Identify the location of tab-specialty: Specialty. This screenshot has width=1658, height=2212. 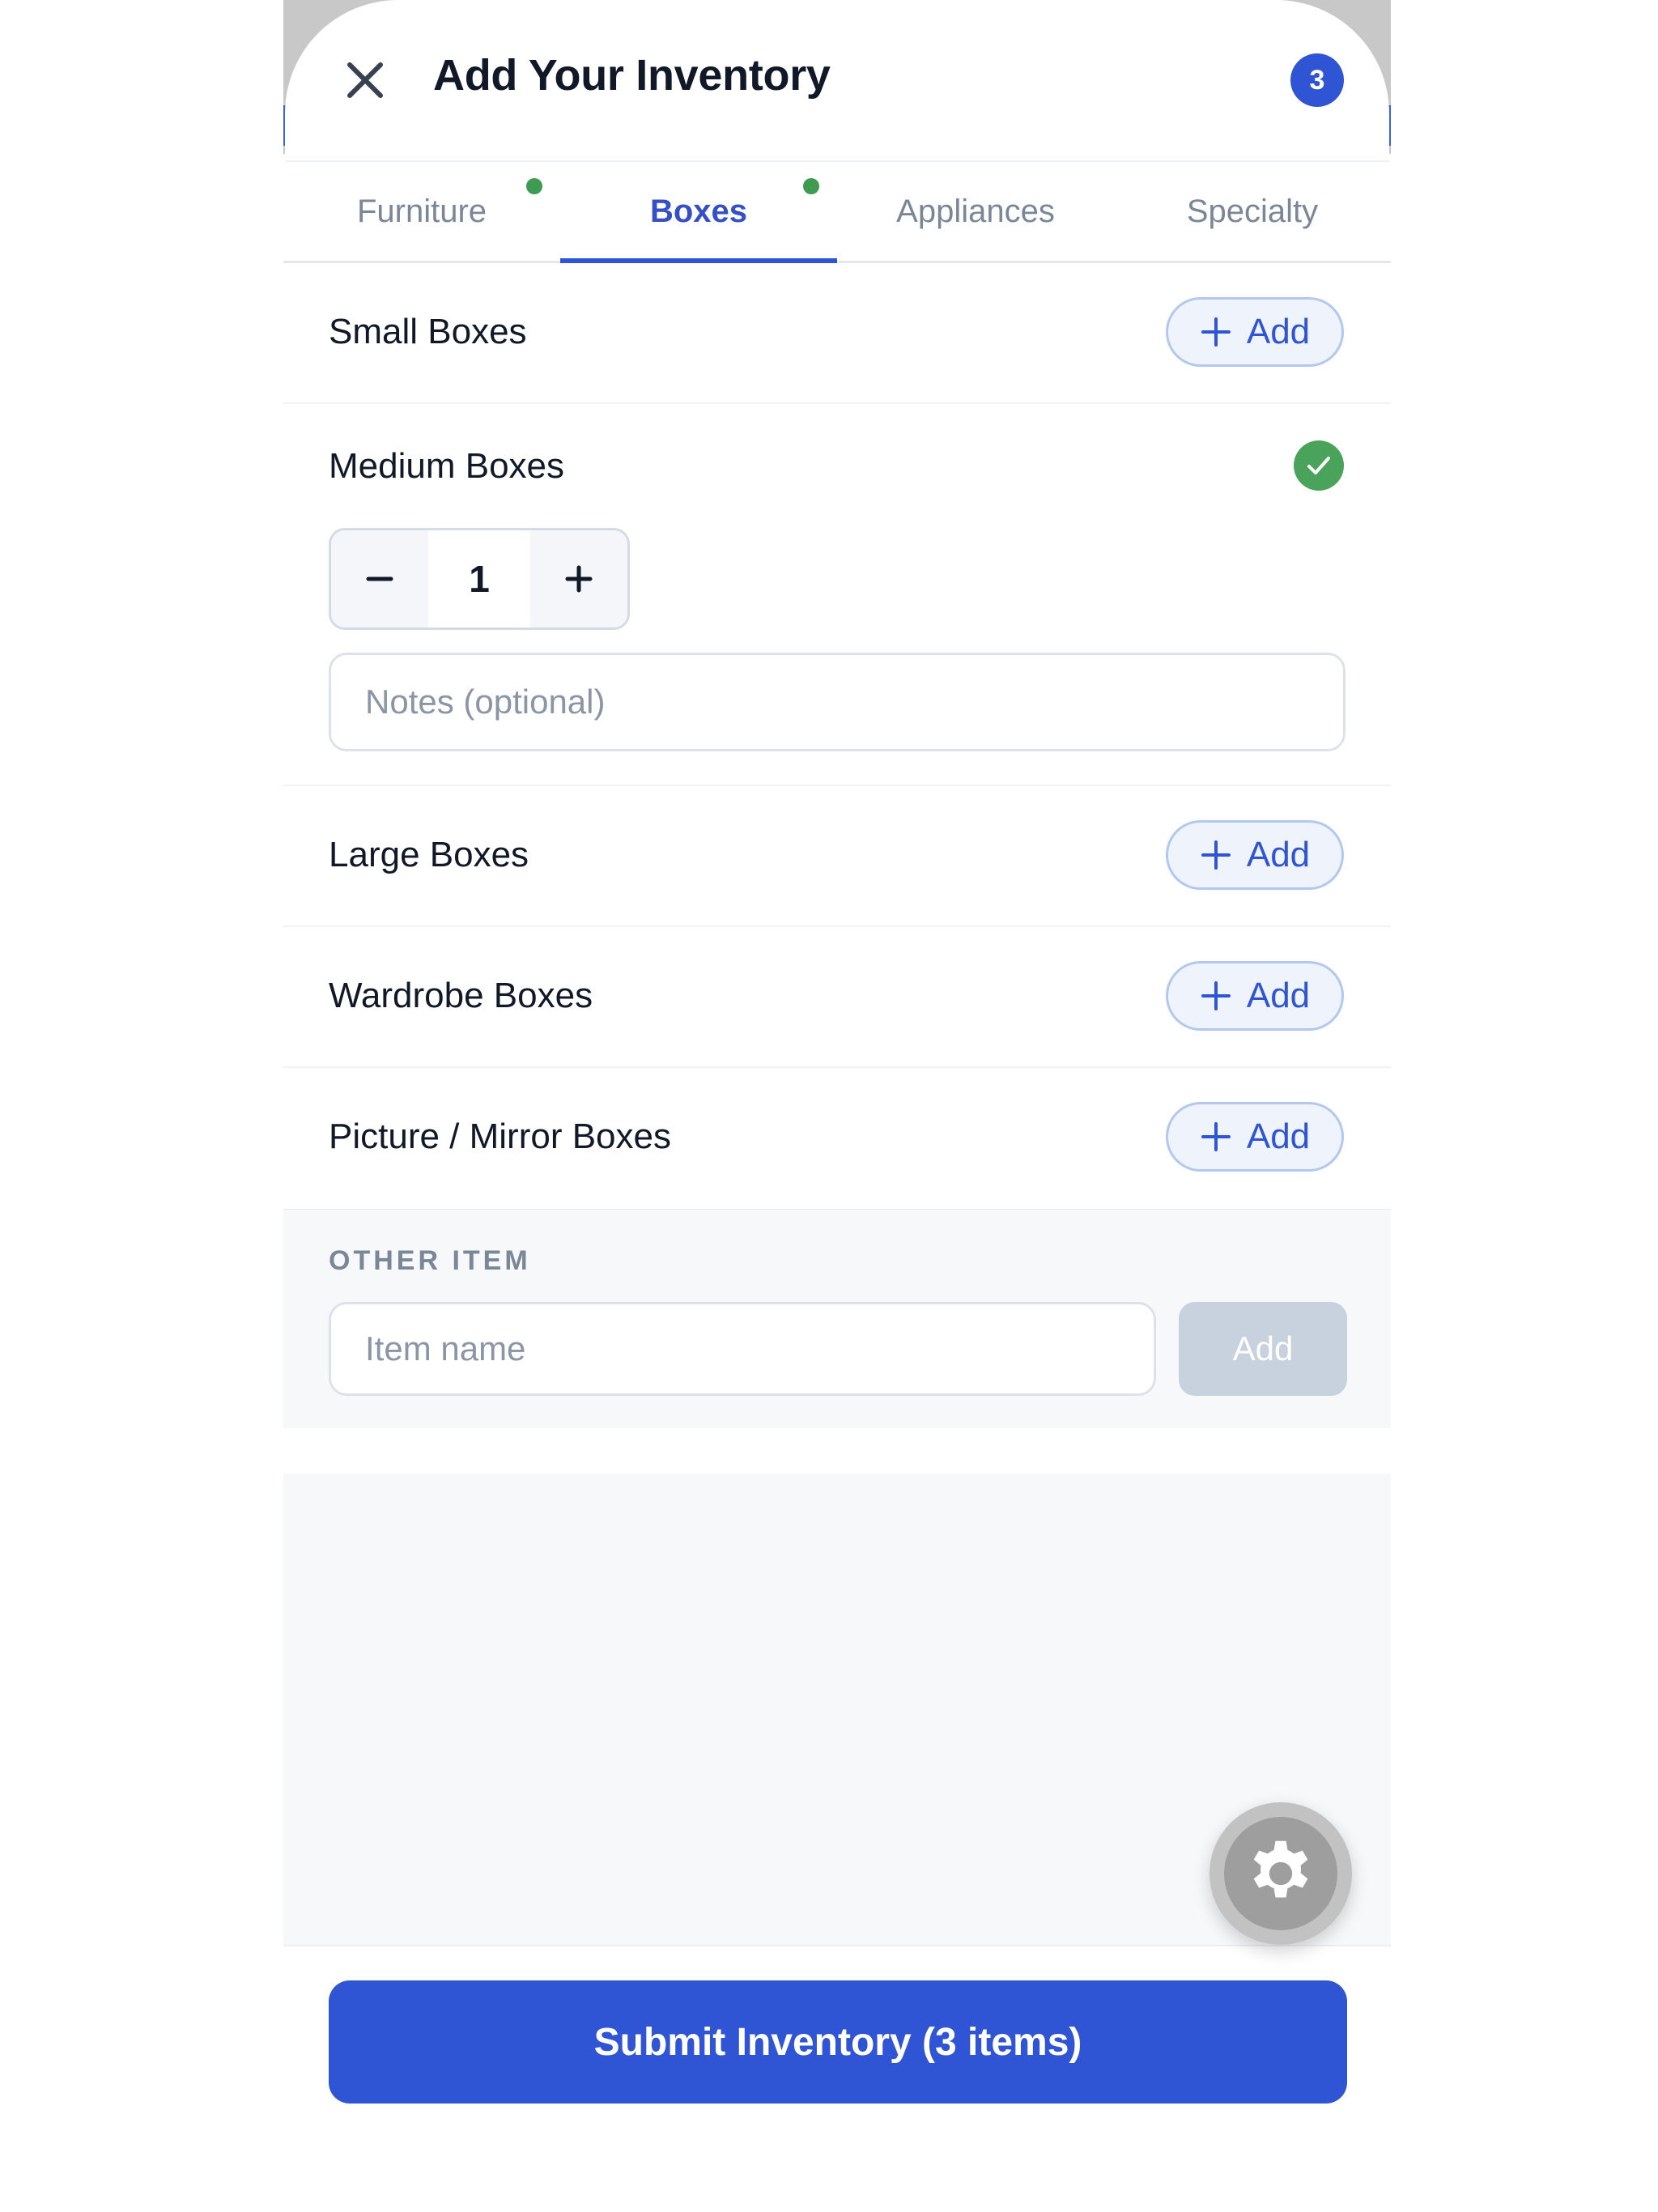
(1252, 211).